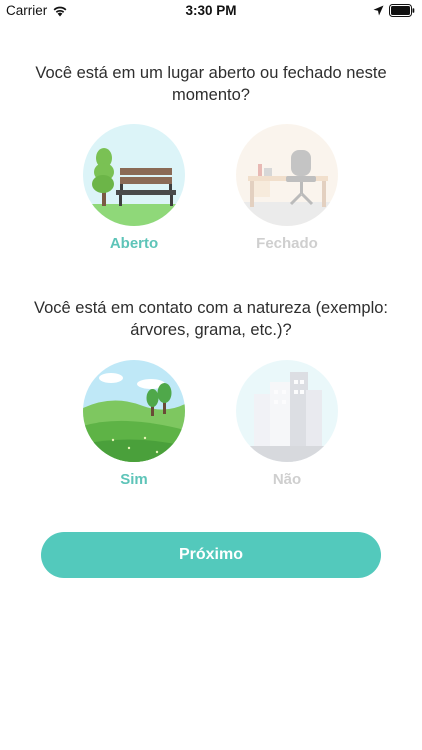 The width and height of the screenshot is (422, 750). I want to click on option-aberto: Aberto, so click(134, 188).